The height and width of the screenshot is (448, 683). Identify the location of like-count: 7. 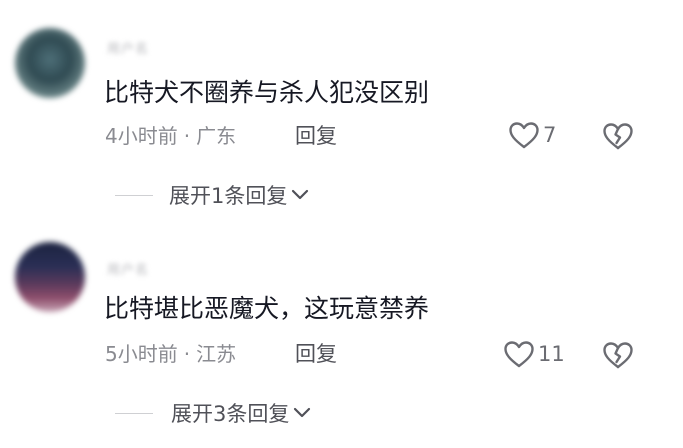
(550, 135).